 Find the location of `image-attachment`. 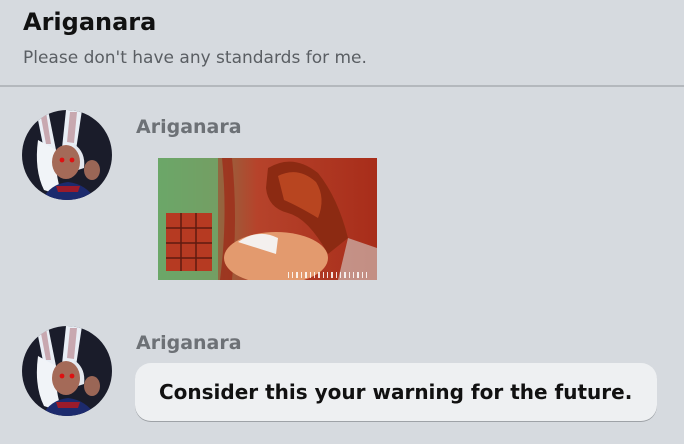

image-attachment is located at coordinates (267, 219).